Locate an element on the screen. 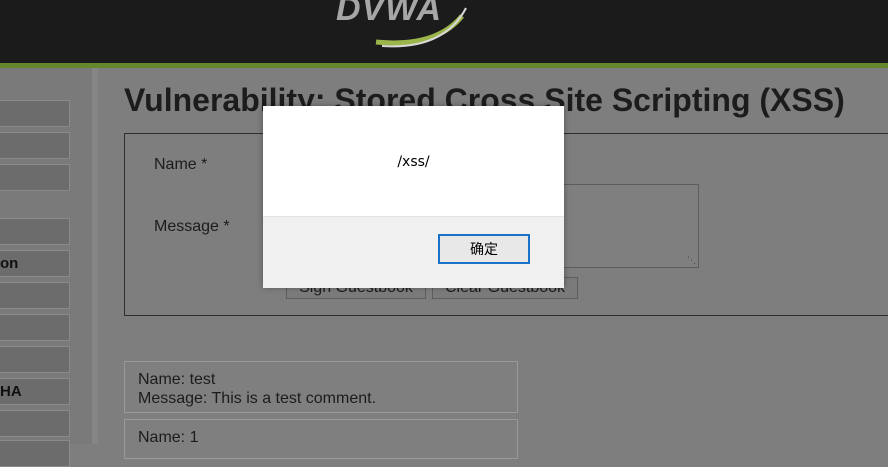 The width and height of the screenshot is (888, 467). sidebar-item: HA is located at coordinates (35, 391).